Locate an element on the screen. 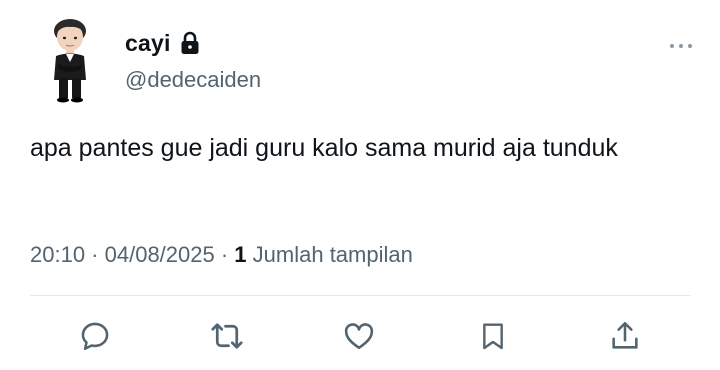 The image size is (720, 370). reply-button is located at coordinates (95, 336).